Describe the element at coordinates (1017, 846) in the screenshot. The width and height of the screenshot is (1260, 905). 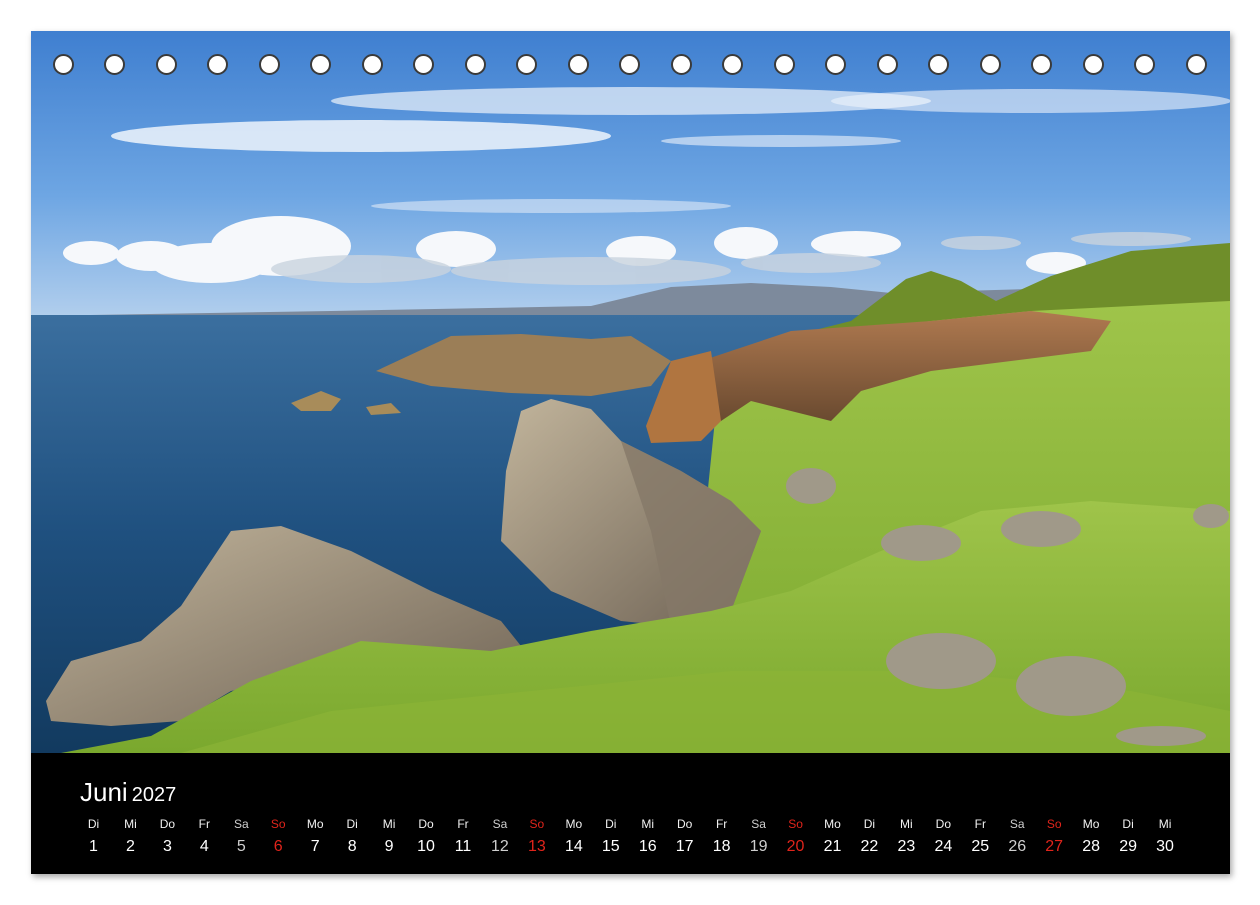
I see `day-number: 26` at that location.